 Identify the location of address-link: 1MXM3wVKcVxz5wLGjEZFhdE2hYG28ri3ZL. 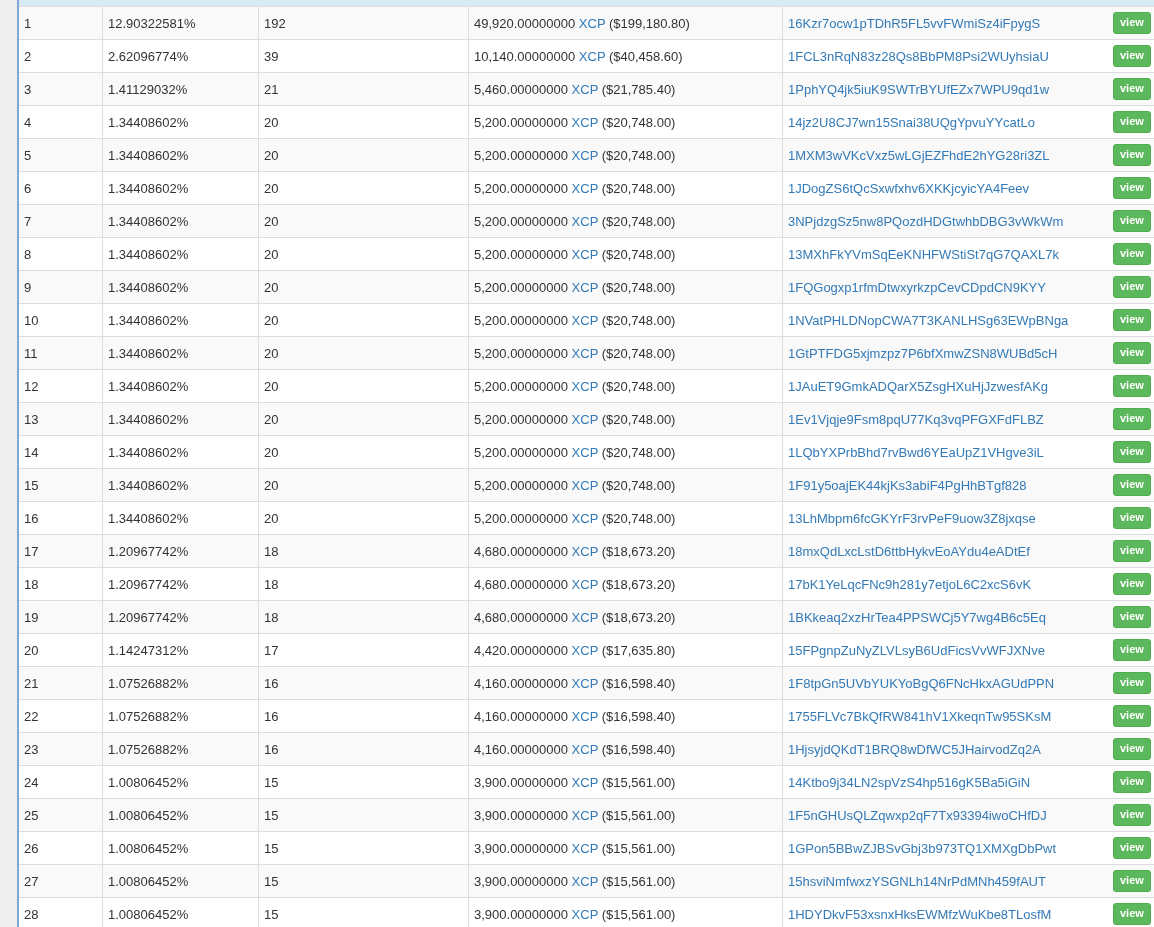
(919, 155).